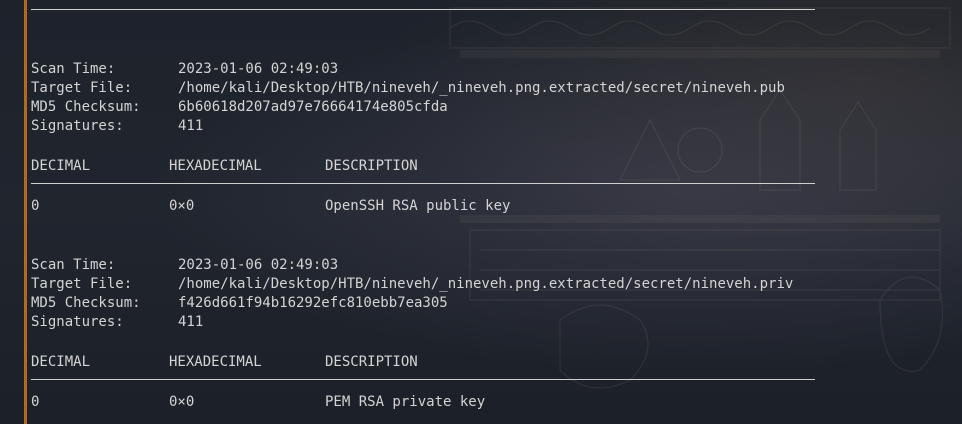 This screenshot has width=962, height=424. Describe the element at coordinates (313, 303) in the screenshot. I see `md5-value: f426d661f94b16292efc810ebb7ea305` at that location.